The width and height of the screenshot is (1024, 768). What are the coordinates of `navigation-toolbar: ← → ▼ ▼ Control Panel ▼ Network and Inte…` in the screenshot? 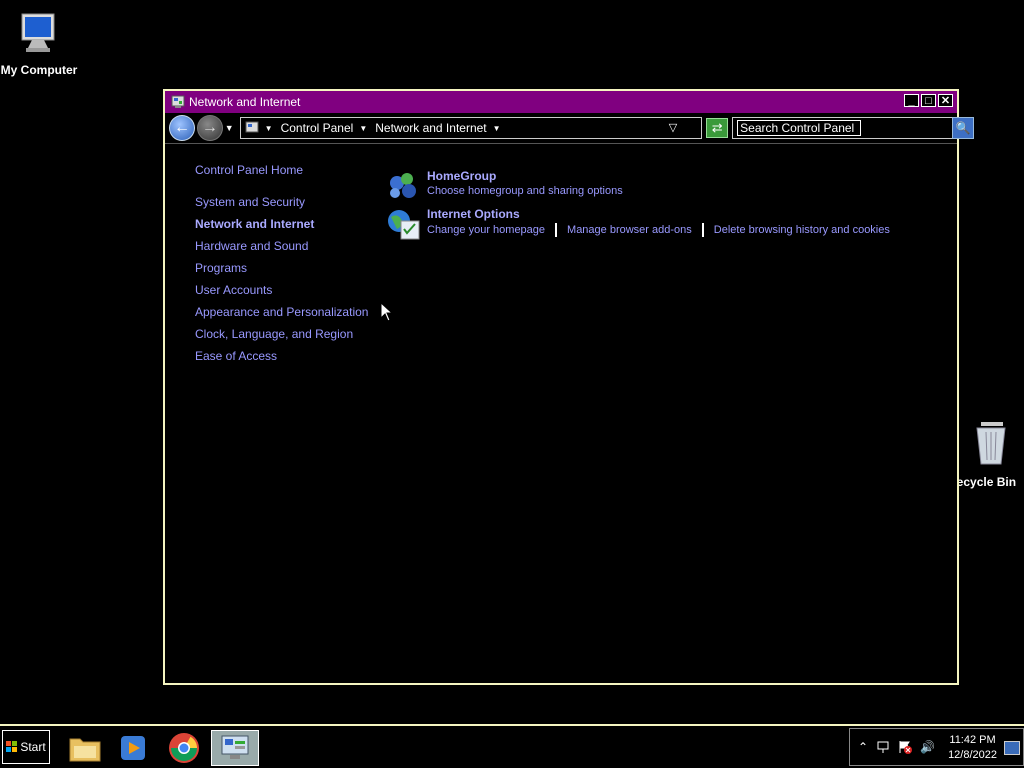 It's located at (569, 128).